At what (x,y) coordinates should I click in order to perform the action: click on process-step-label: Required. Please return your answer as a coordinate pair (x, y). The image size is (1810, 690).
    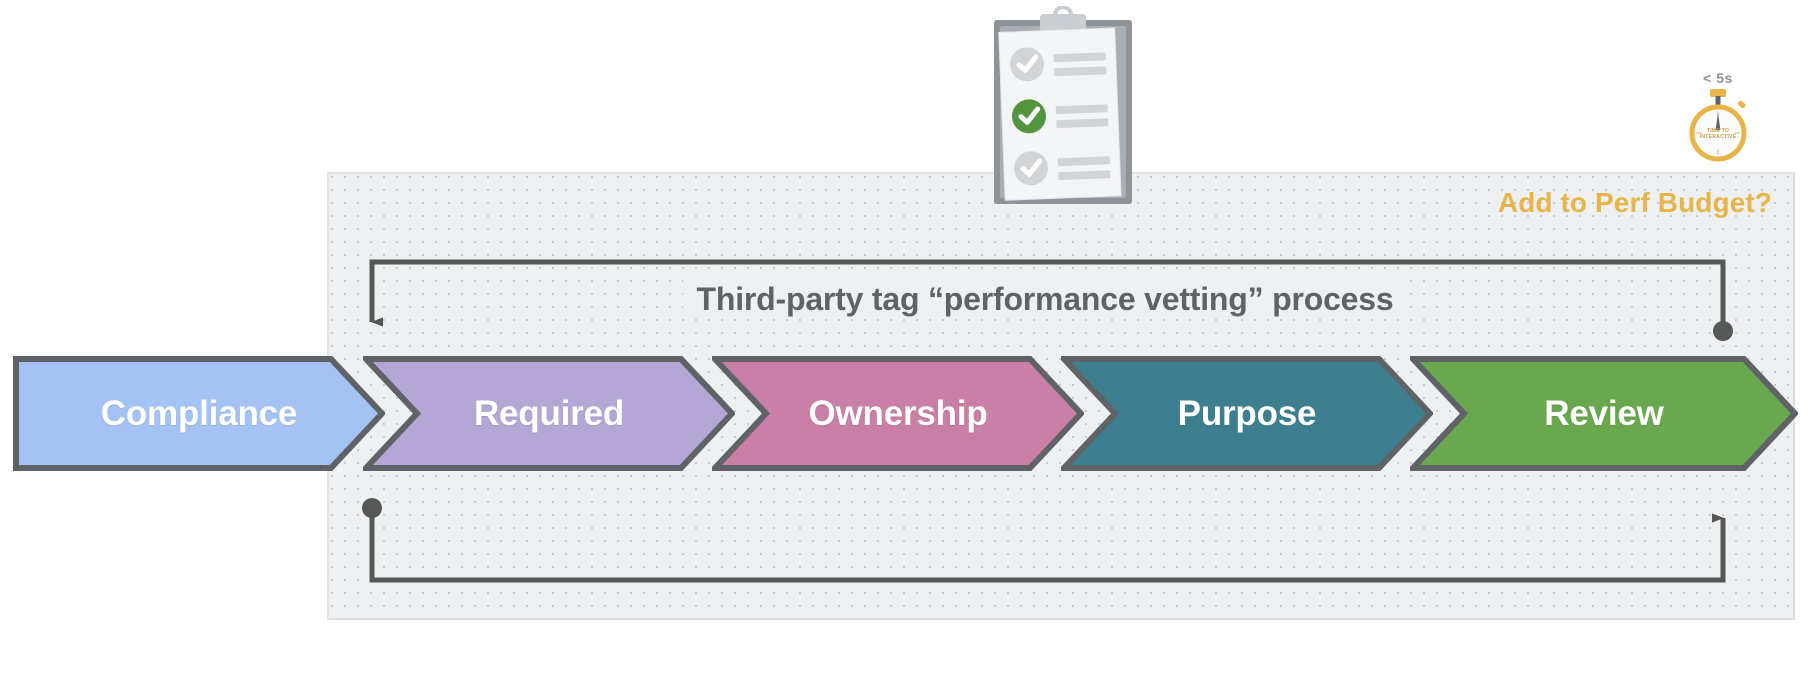
    Looking at the image, I should click on (549, 413).